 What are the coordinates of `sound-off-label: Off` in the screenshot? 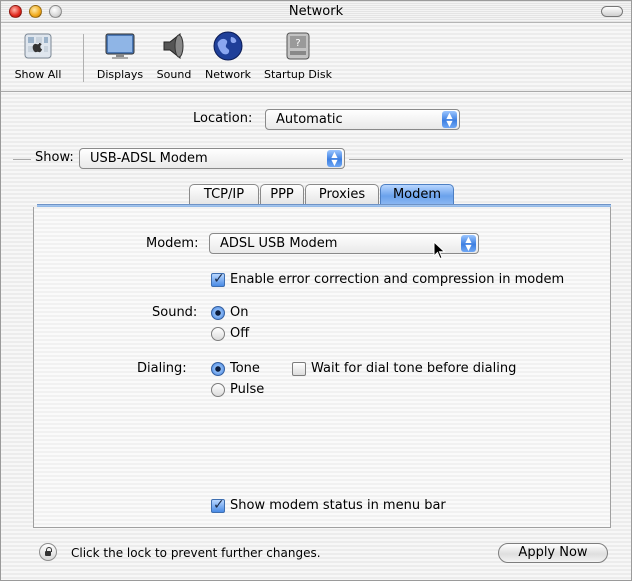 It's located at (240, 333).